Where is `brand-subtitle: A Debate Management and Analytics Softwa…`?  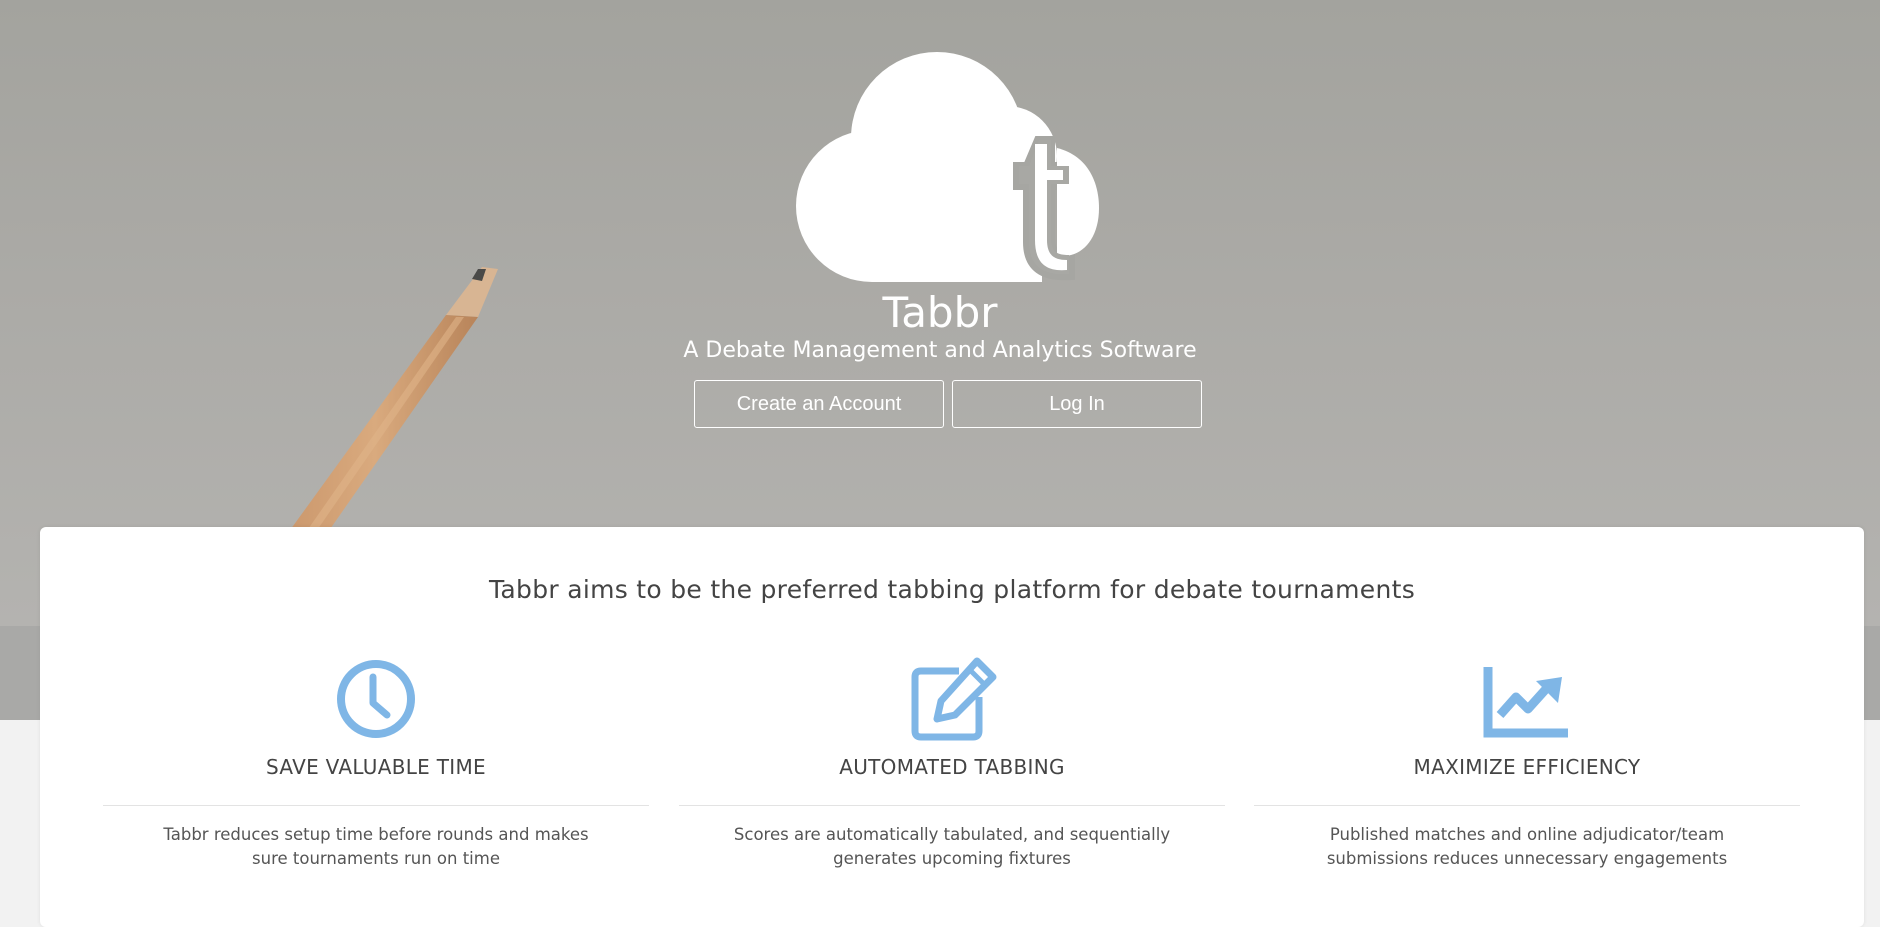
brand-subtitle: A Debate Management and Analytics Softwa… is located at coordinates (940, 350).